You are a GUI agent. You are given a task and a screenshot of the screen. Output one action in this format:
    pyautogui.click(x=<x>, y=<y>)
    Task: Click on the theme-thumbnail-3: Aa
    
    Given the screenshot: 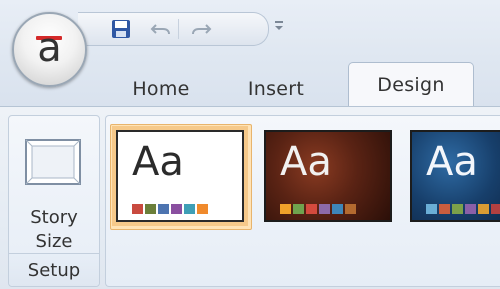 What is the action you would take?
    pyautogui.click(x=455, y=176)
    